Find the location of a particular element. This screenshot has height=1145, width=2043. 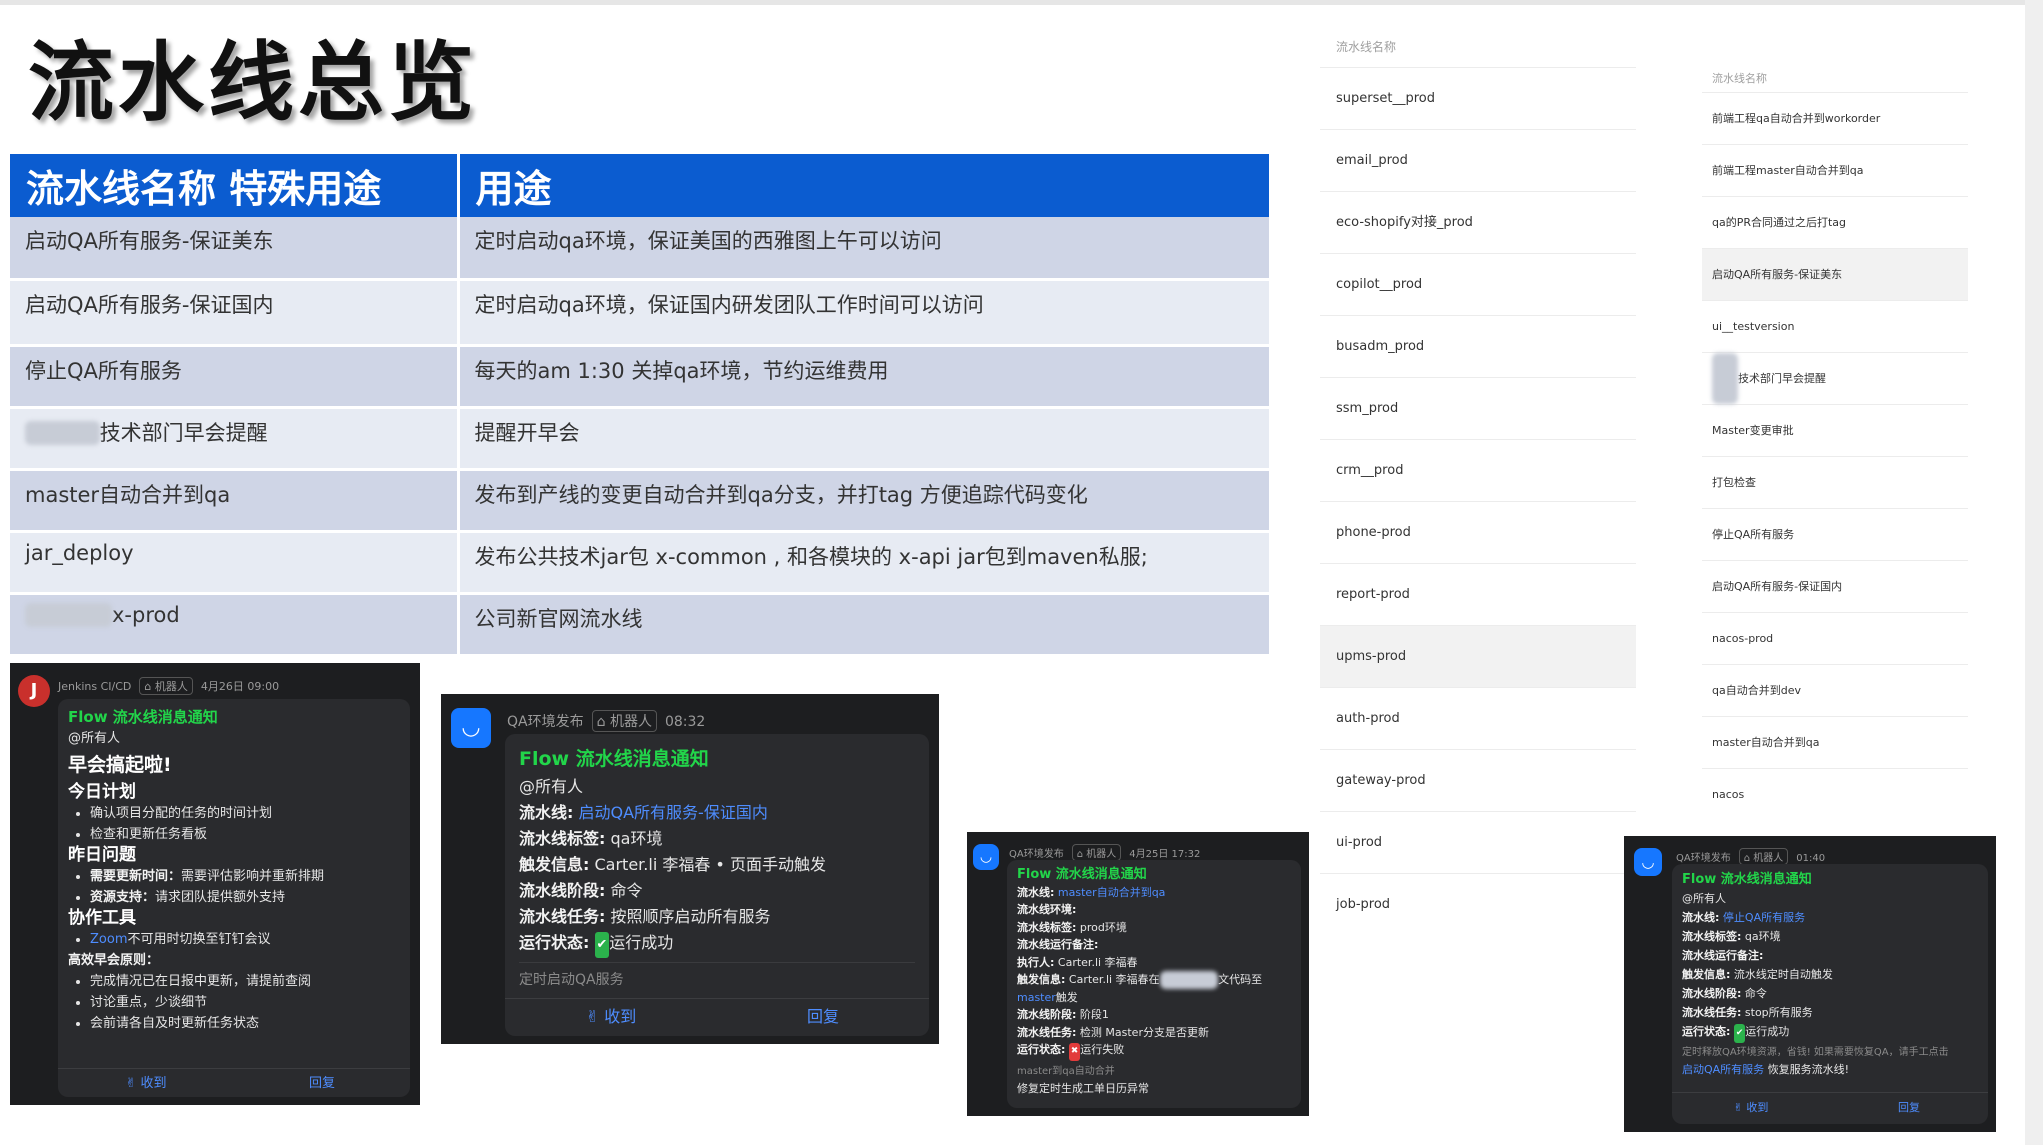

field-row: 流水线任务: 检测 Master分支是否更新 is located at coordinates (1154, 1033).